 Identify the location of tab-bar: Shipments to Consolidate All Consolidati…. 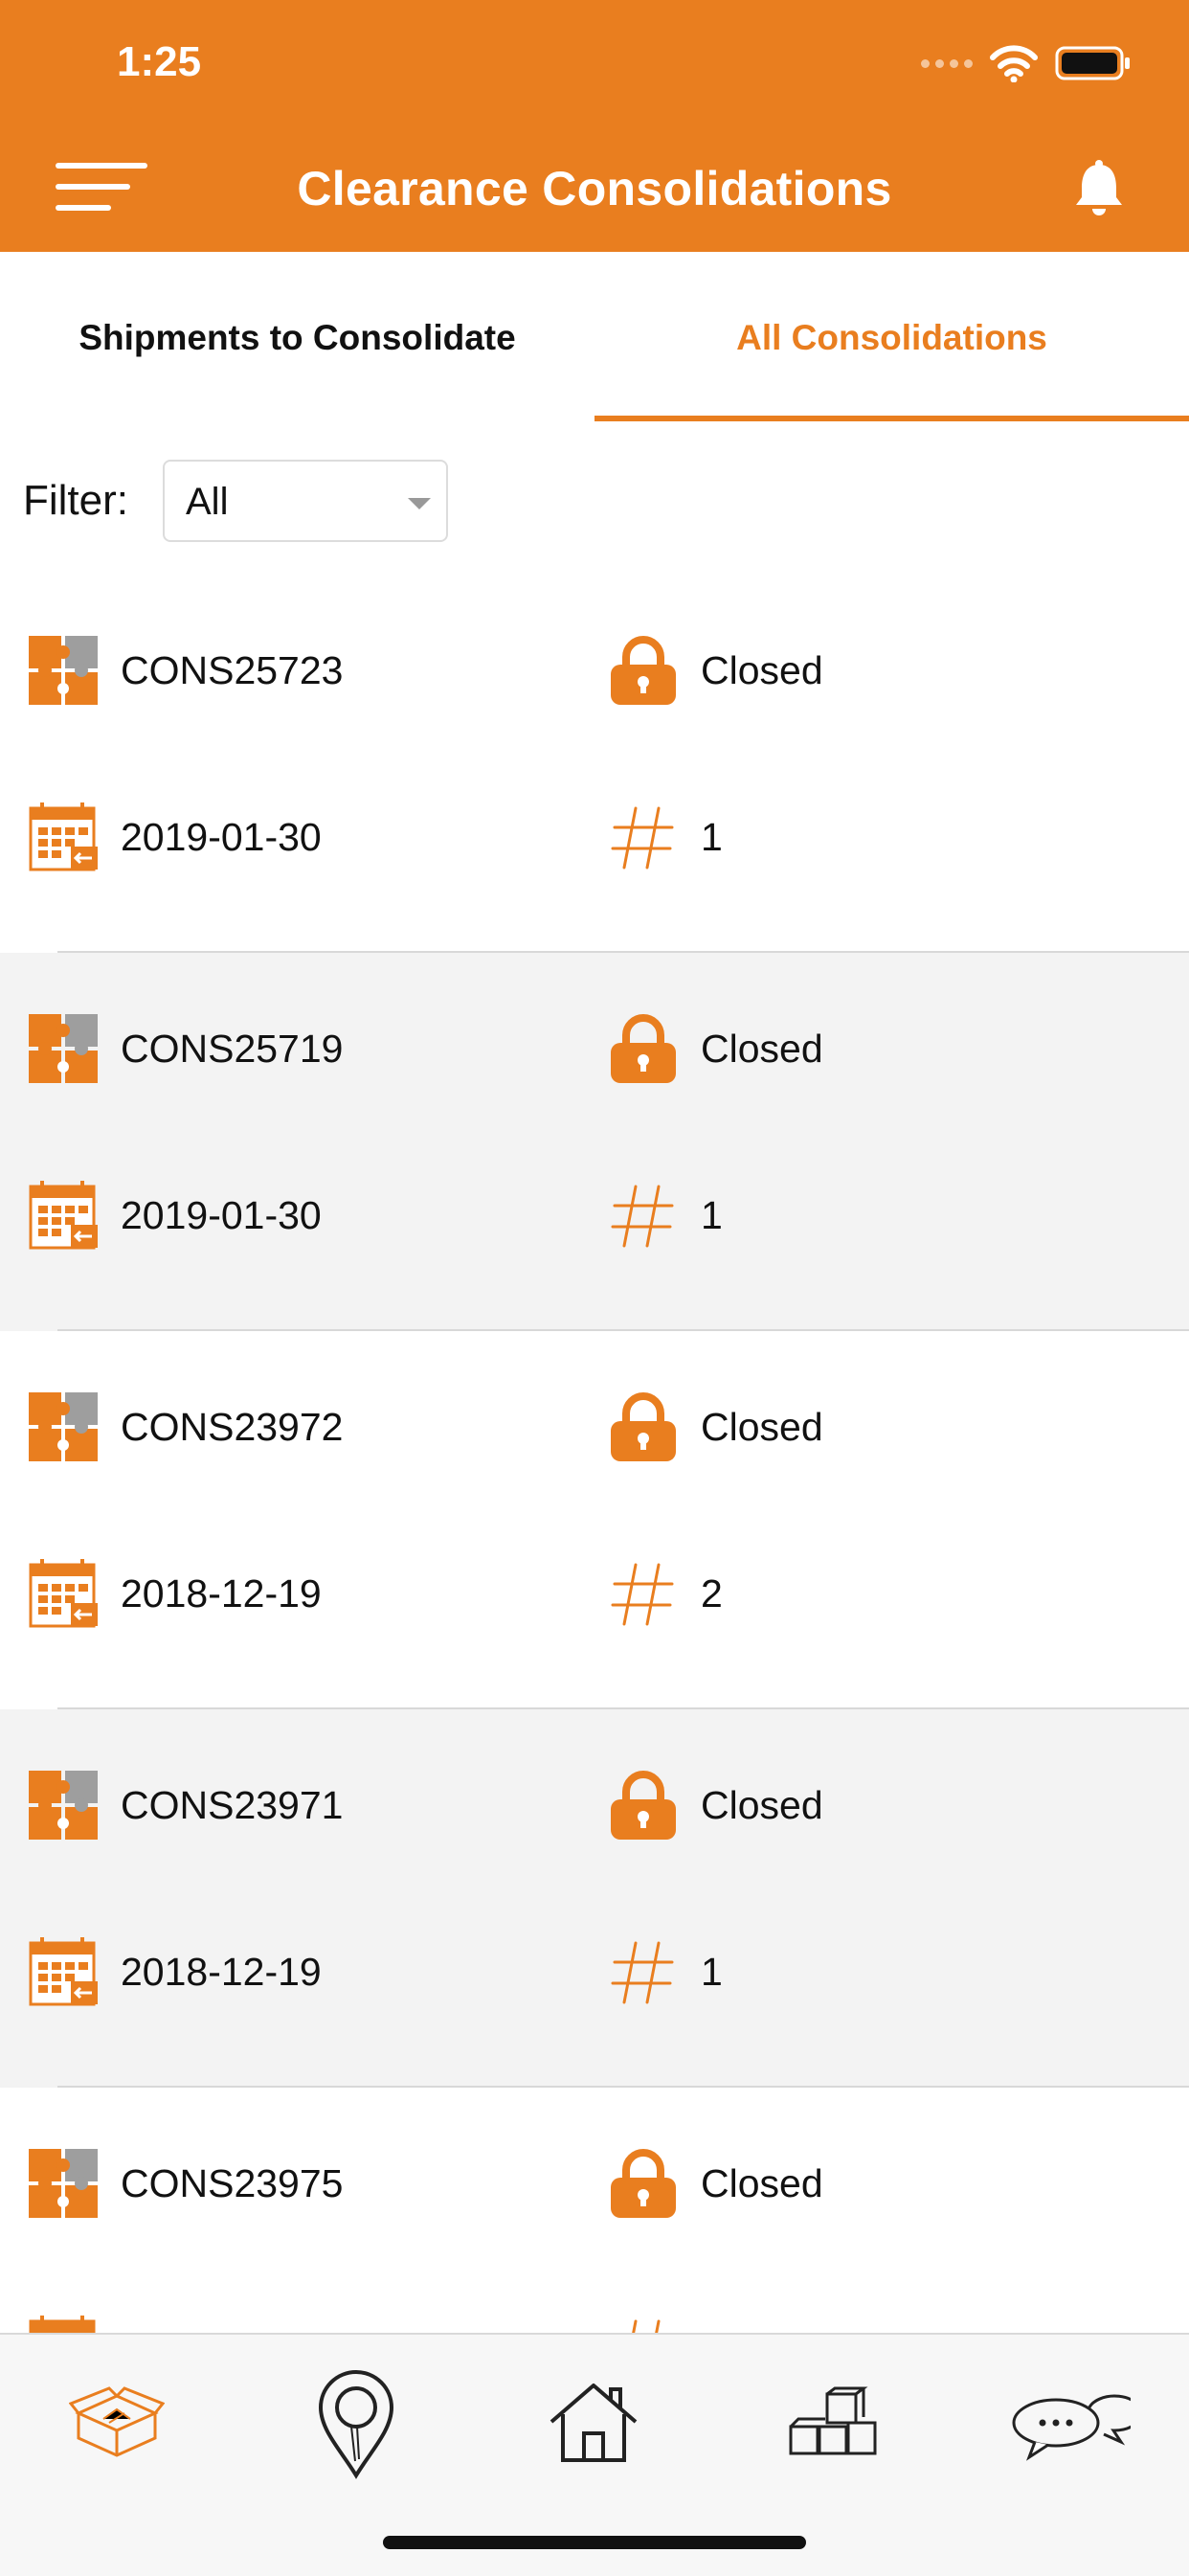
(594, 338).